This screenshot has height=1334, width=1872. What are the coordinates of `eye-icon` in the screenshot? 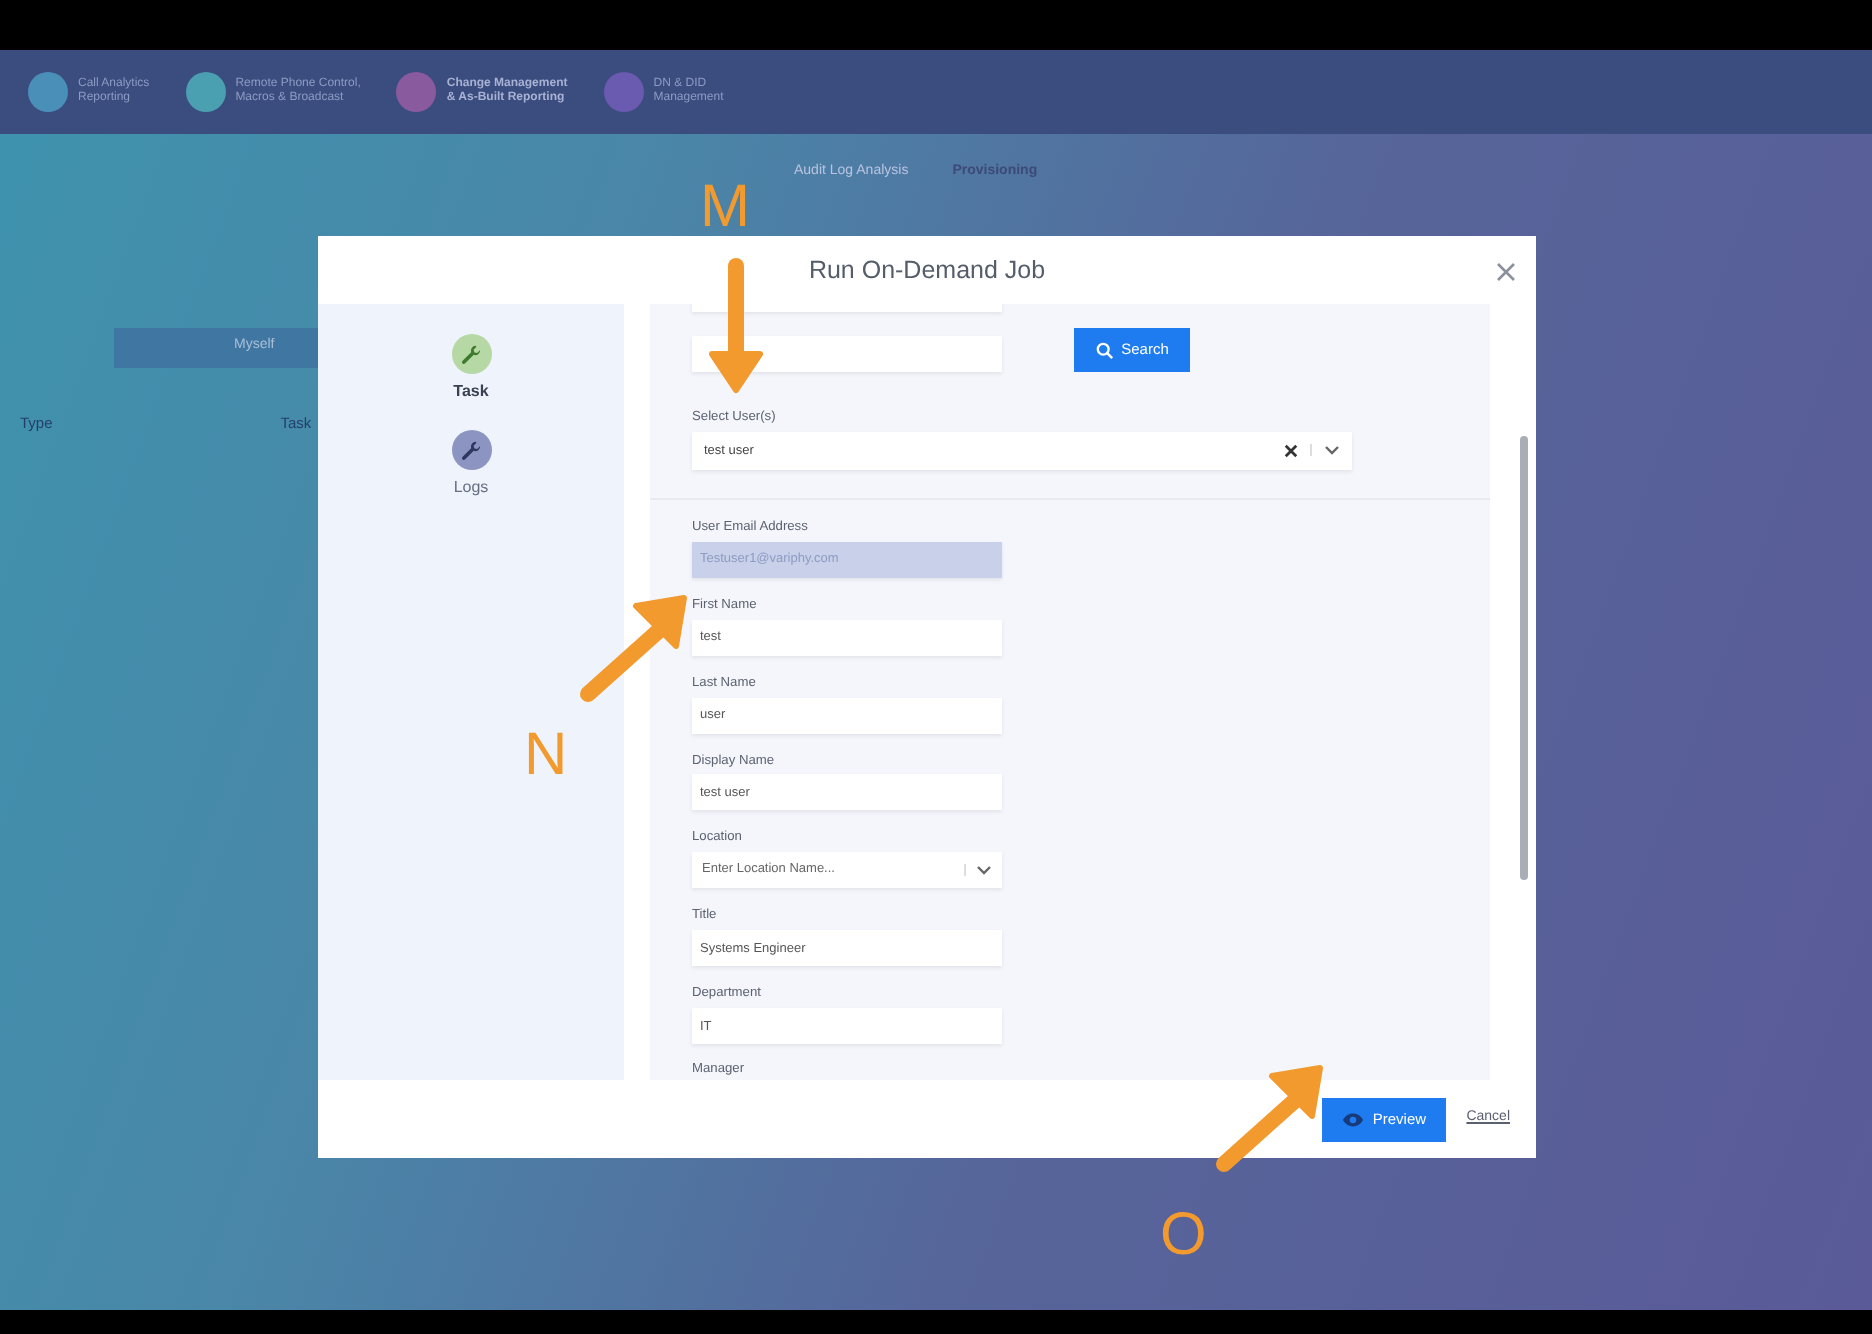 It's located at (1353, 1119).